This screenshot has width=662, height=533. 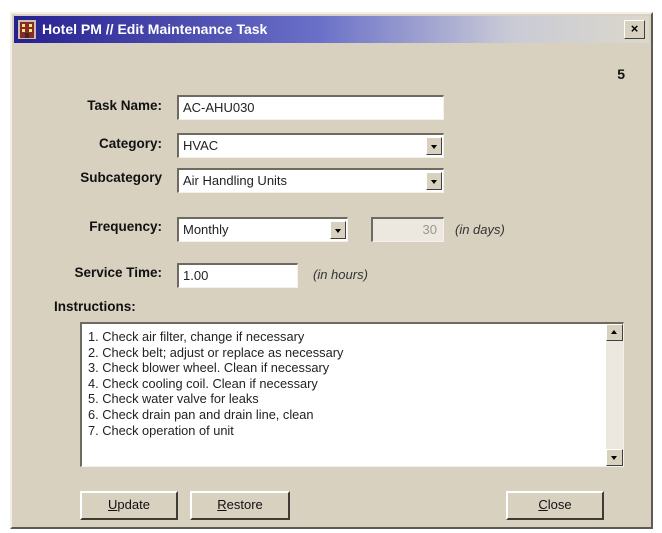 What do you see at coordinates (310, 180) in the screenshot?
I see `subcategory-select: Air Handling Units` at bounding box center [310, 180].